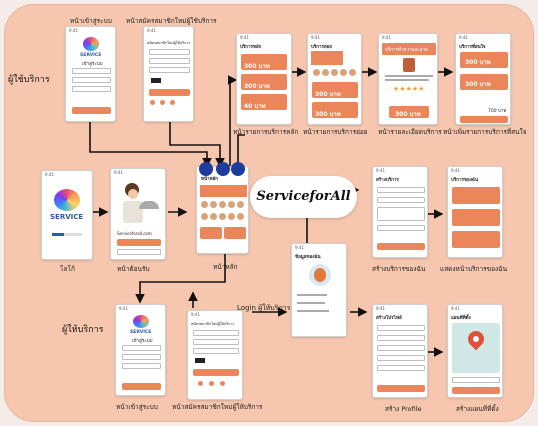 This screenshot has height=426, width=538. Describe the element at coordinates (91, 44) in the screenshot. I see `brain-logo-icon` at that location.